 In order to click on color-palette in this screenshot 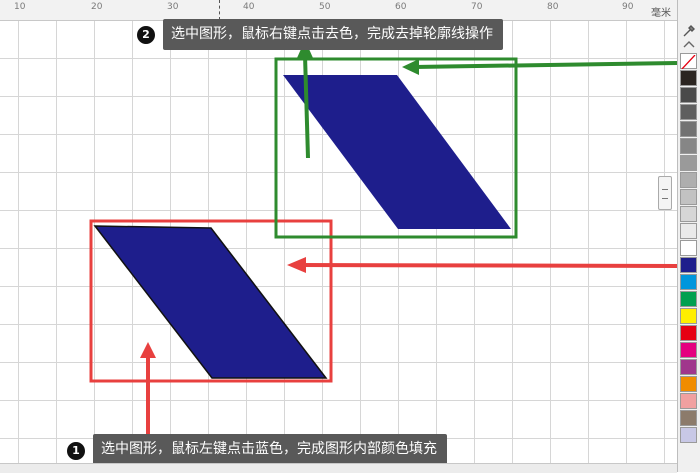, I will do `click(688, 236)`.